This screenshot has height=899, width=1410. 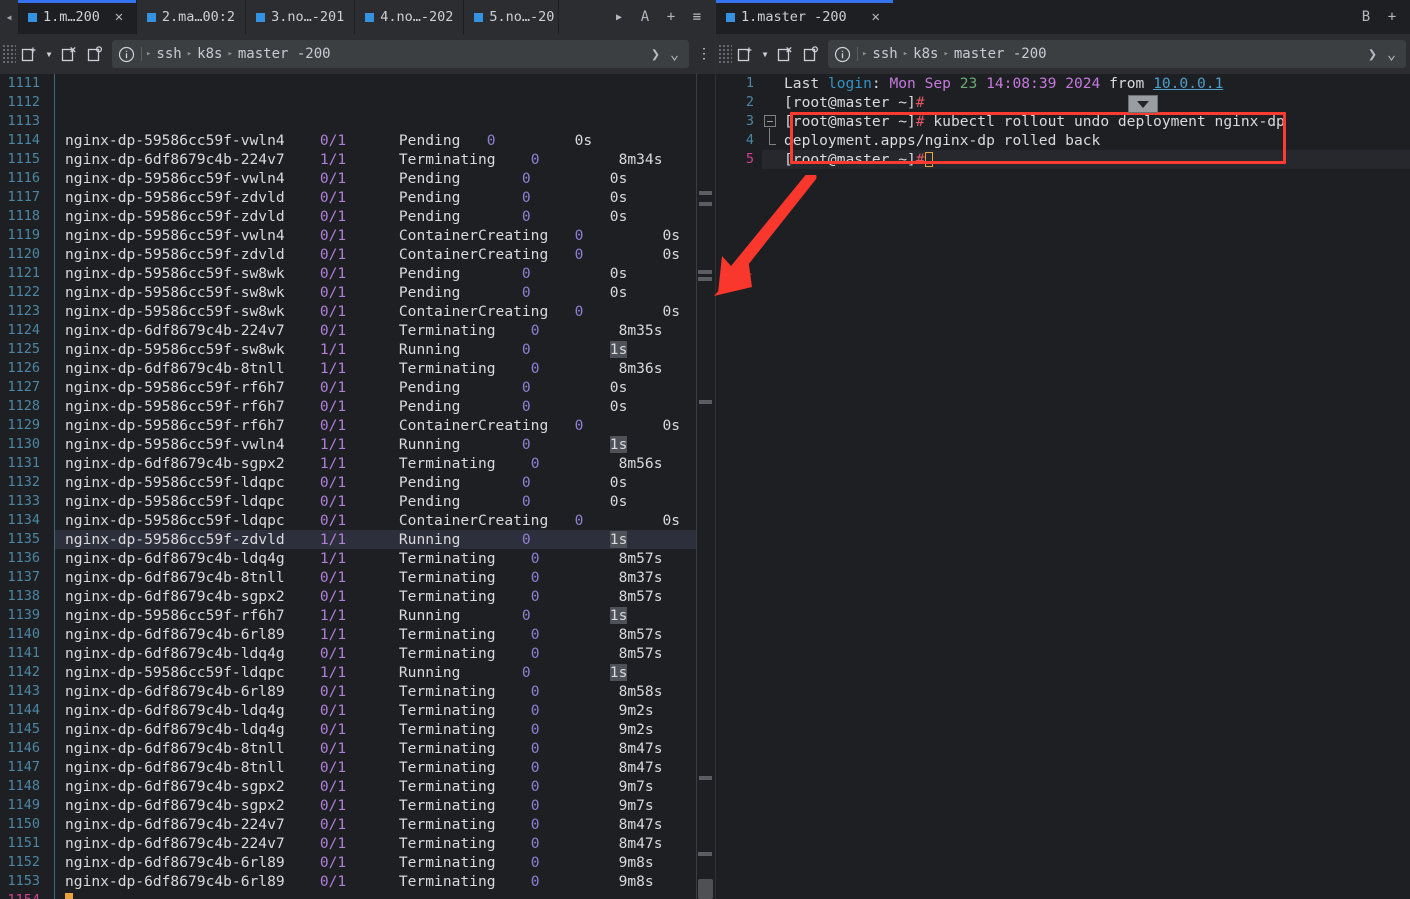 I want to click on toolbar-divider, so click(x=857, y=54).